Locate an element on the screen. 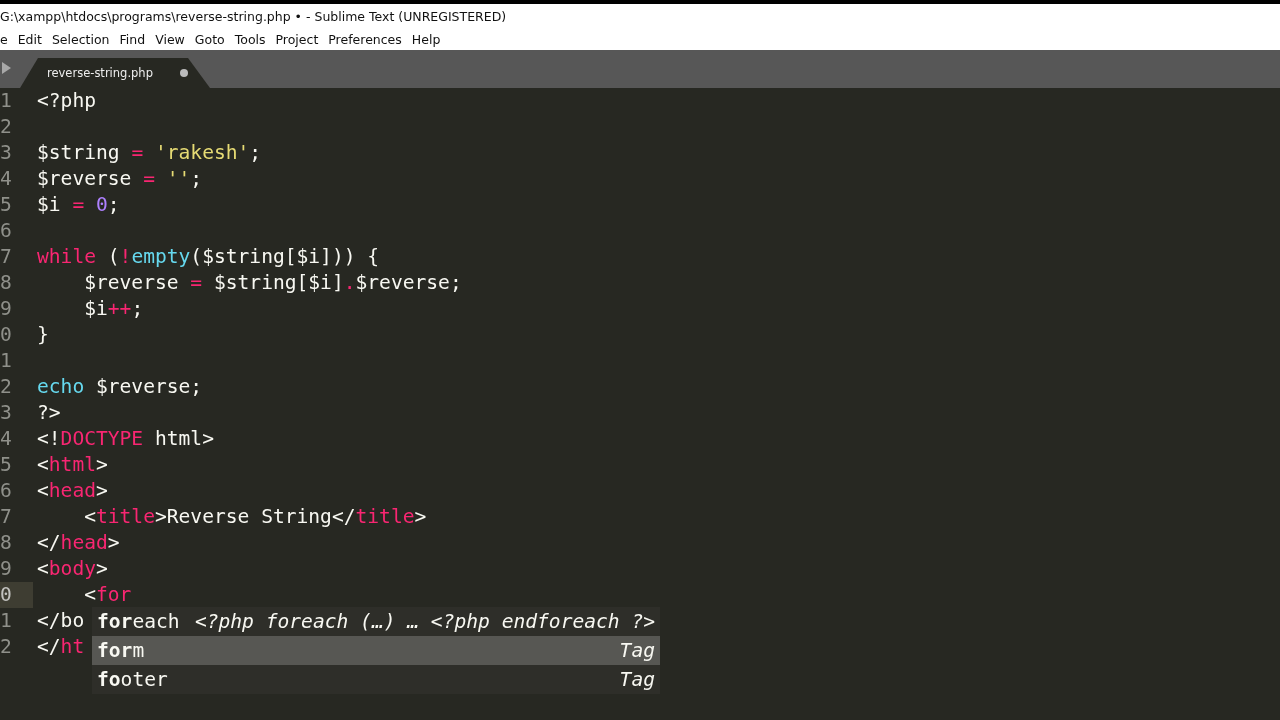  menu-item: Help is located at coordinates (426, 39).